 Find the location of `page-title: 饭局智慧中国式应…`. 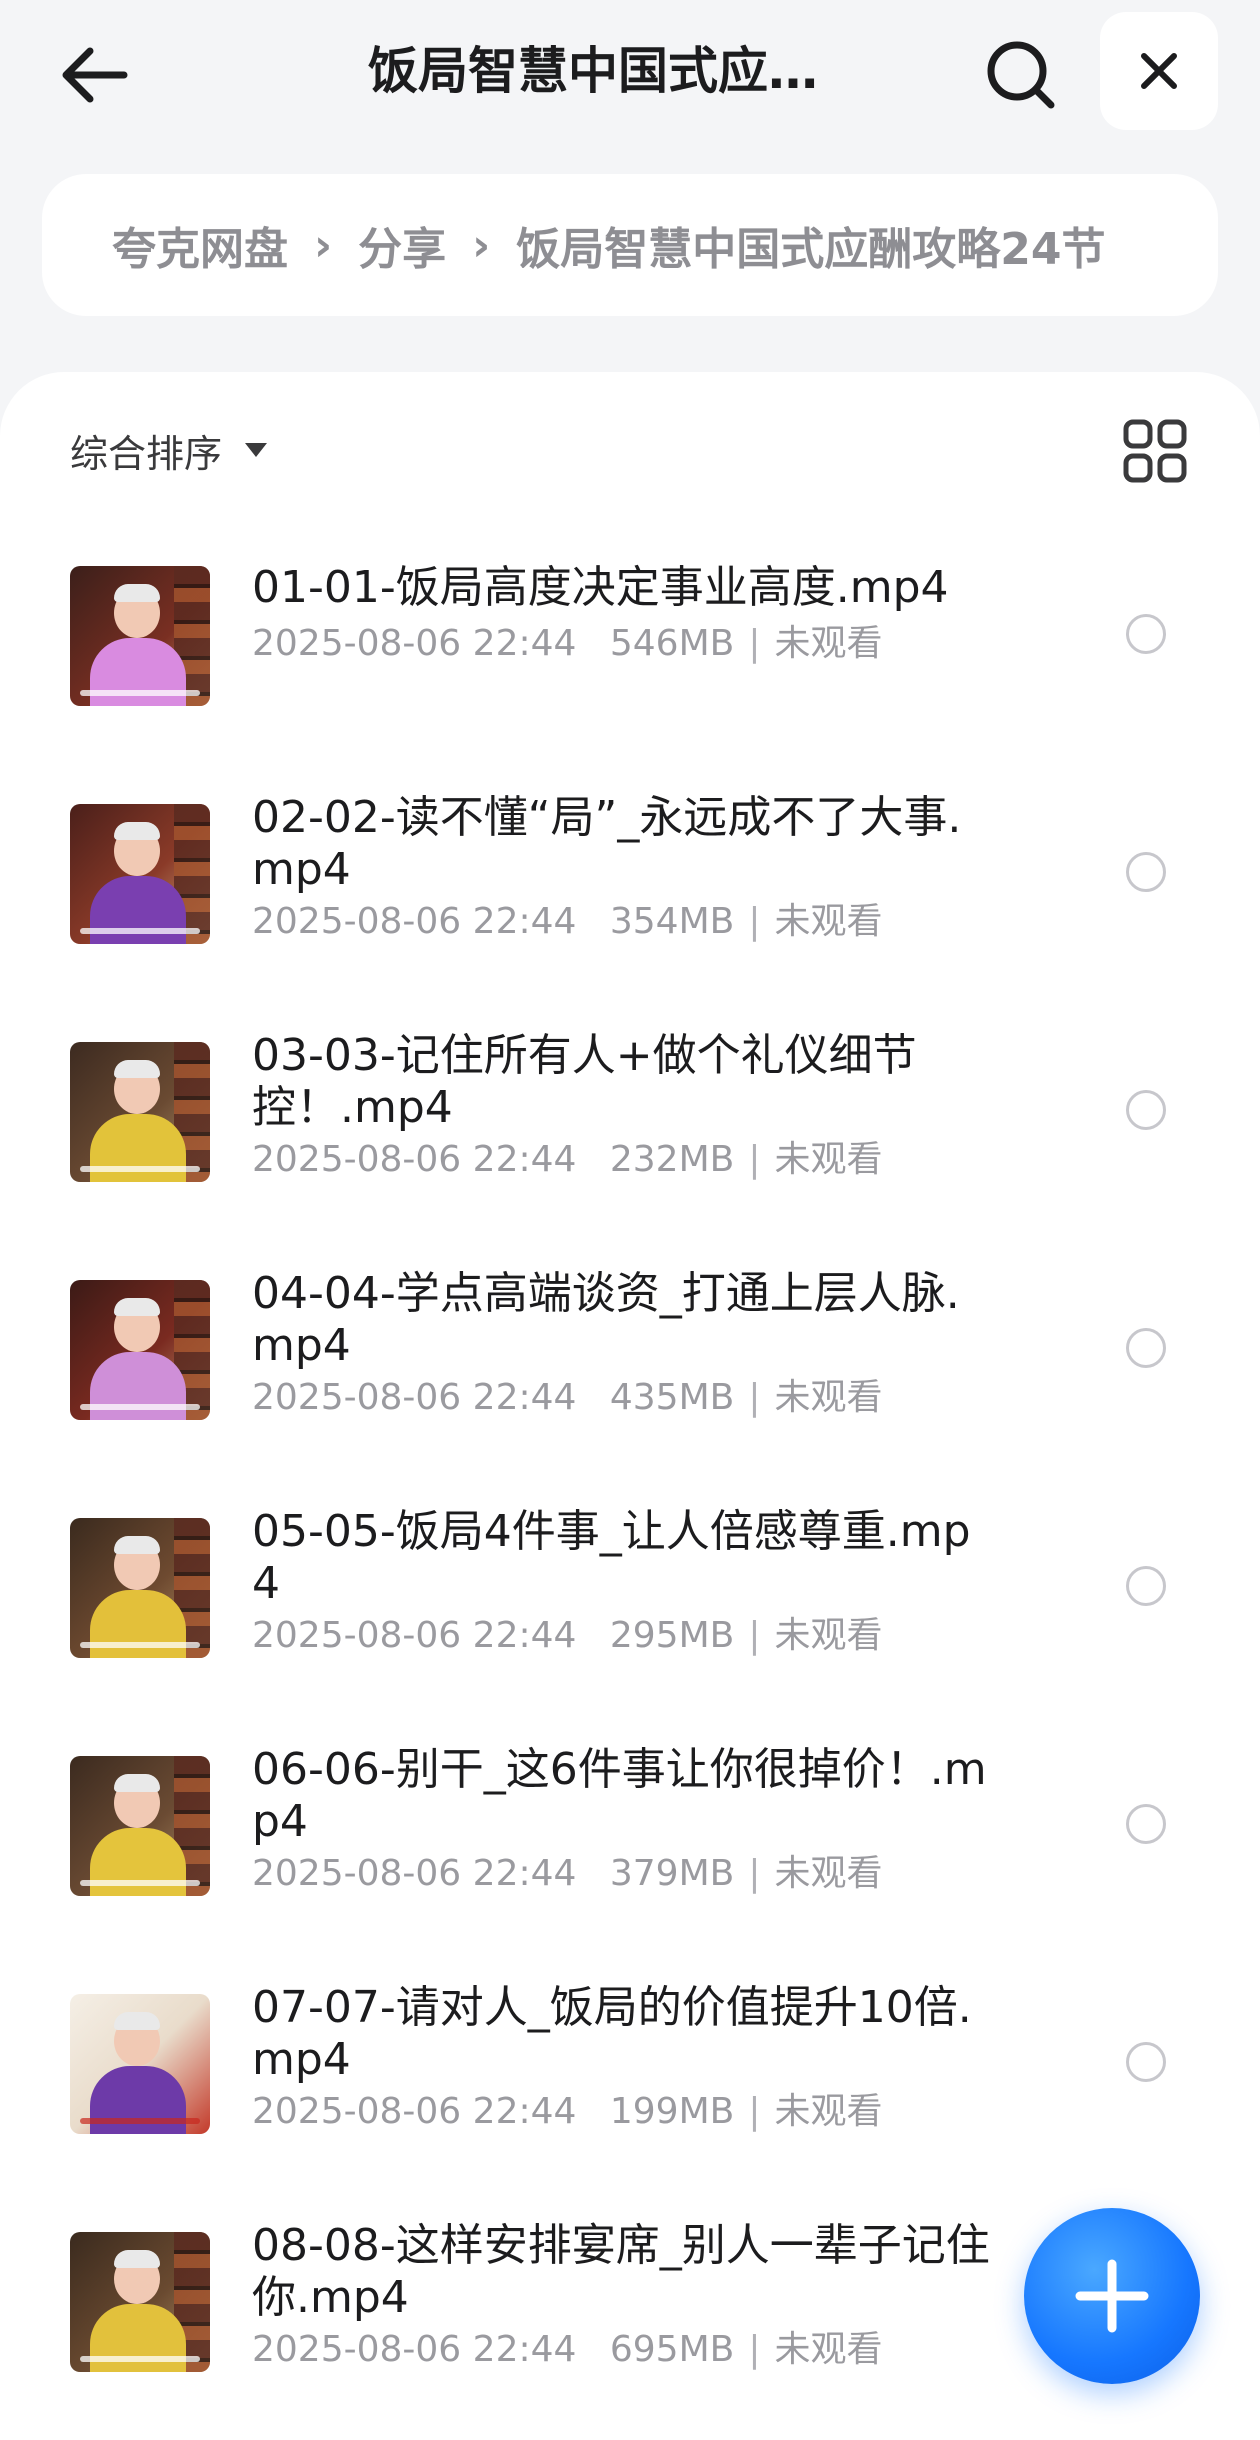

page-title: 饭局智慧中国式应… is located at coordinates (593, 71).